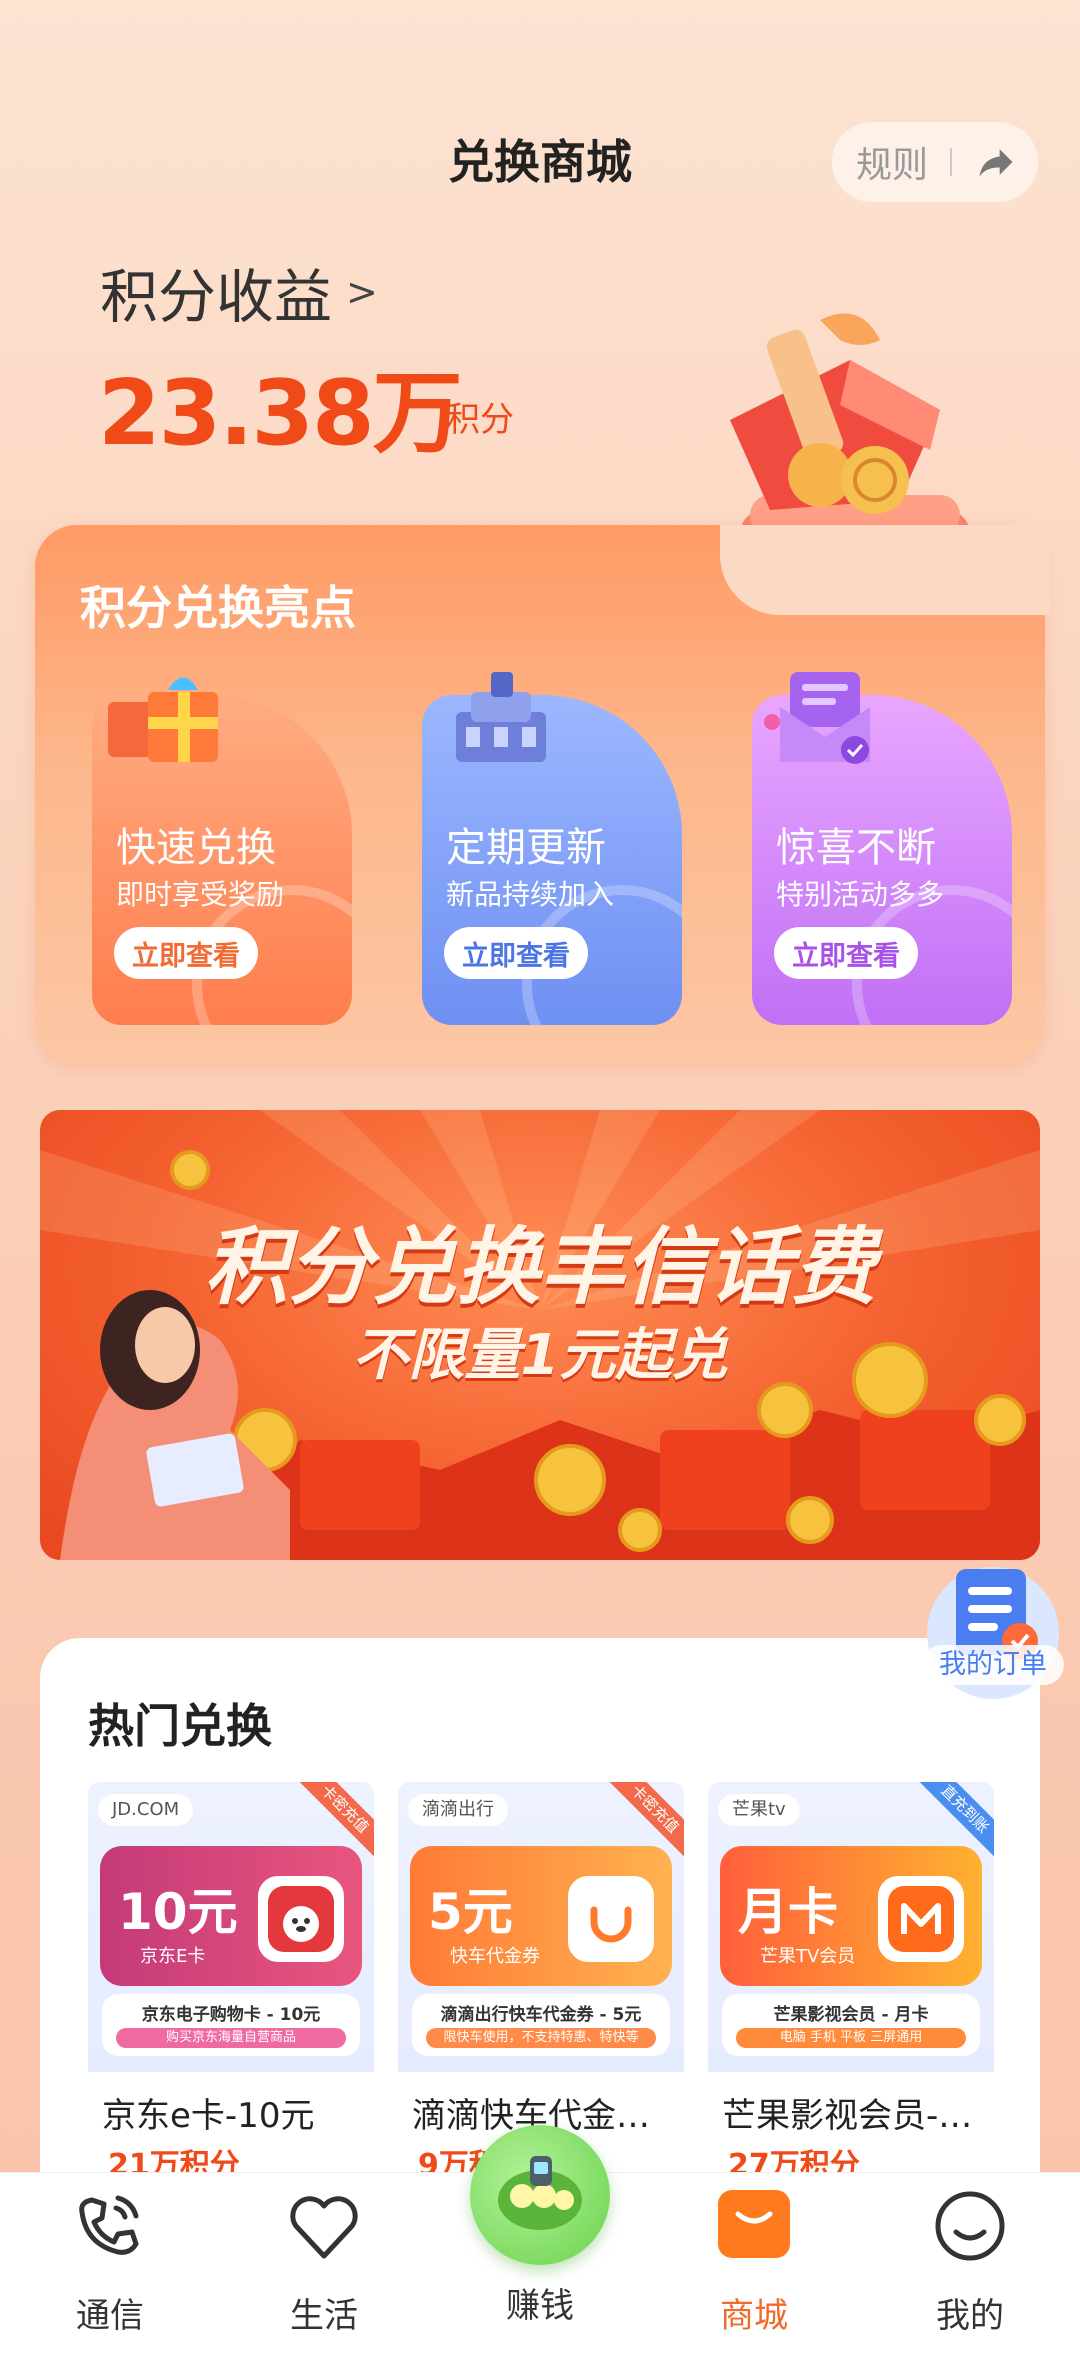 Image resolution: width=1080 pixels, height=2355 pixels. Describe the element at coordinates (480, 420) in the screenshot. I see `points-unit: 积分` at that location.